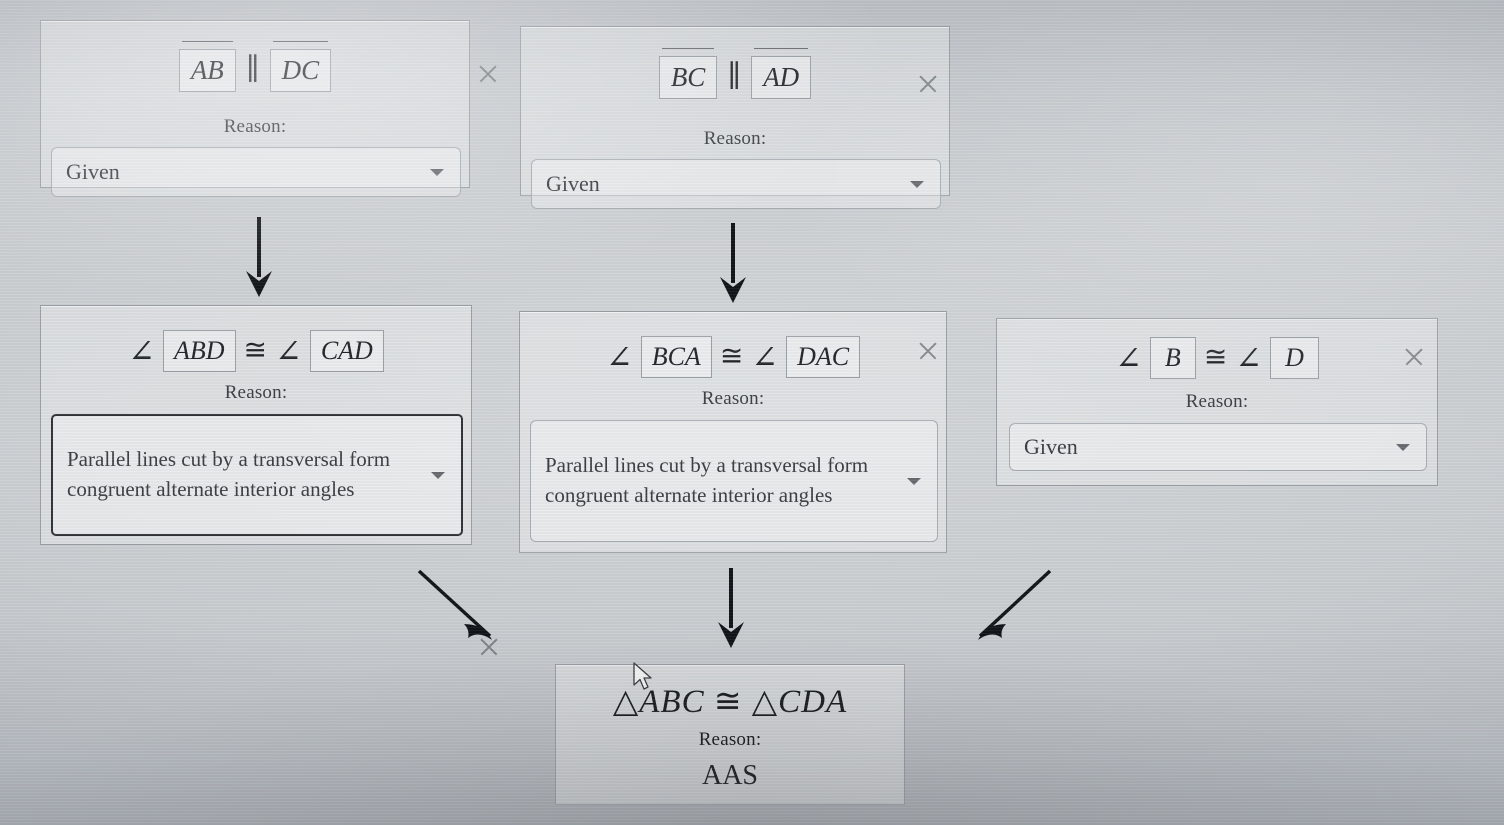  Describe the element at coordinates (642, 676) in the screenshot. I see `mouse-cursor` at that location.